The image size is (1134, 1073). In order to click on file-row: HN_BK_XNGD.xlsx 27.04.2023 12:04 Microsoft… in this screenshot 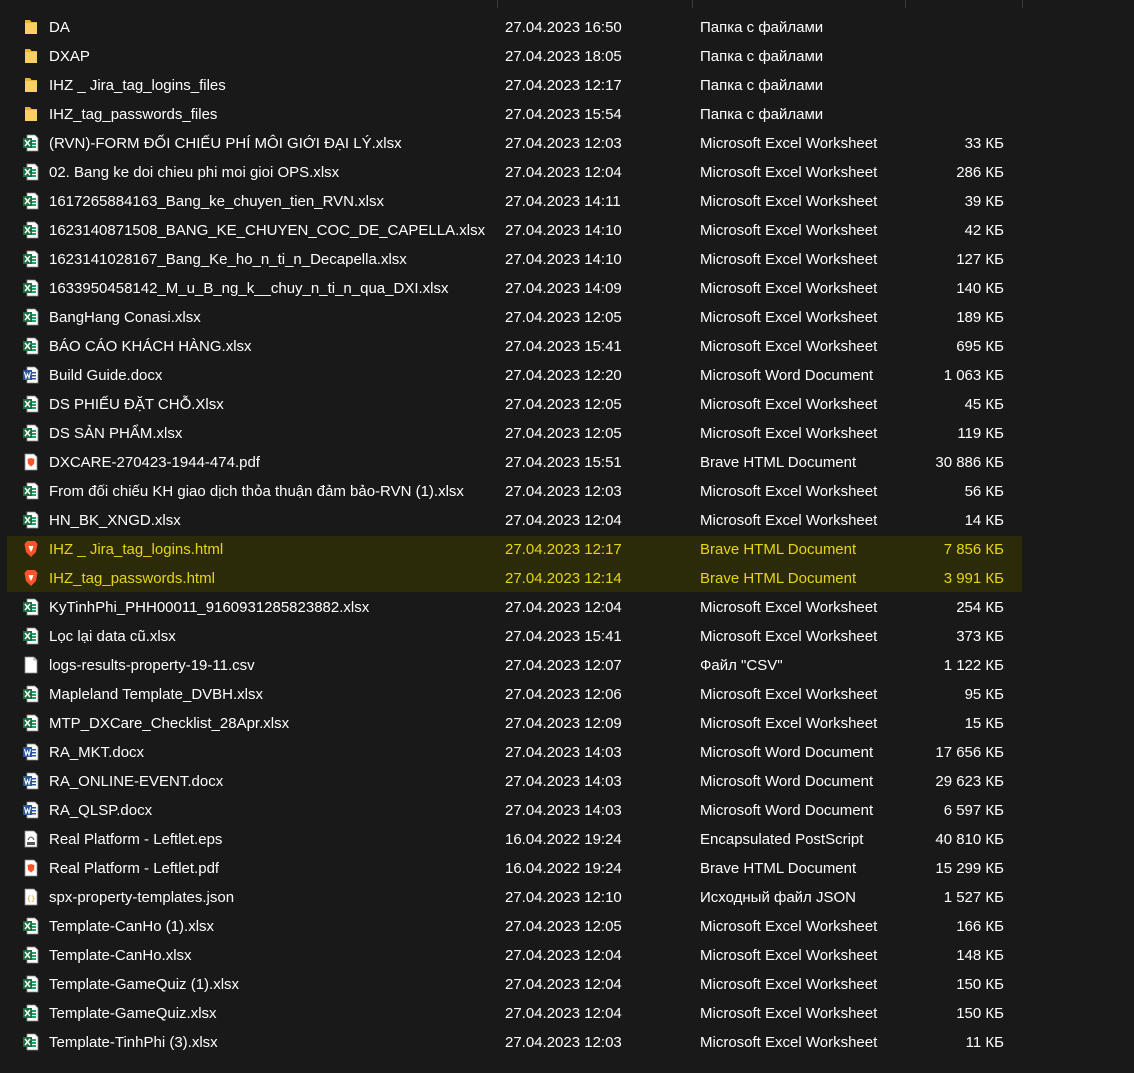, I will do `click(567, 520)`.